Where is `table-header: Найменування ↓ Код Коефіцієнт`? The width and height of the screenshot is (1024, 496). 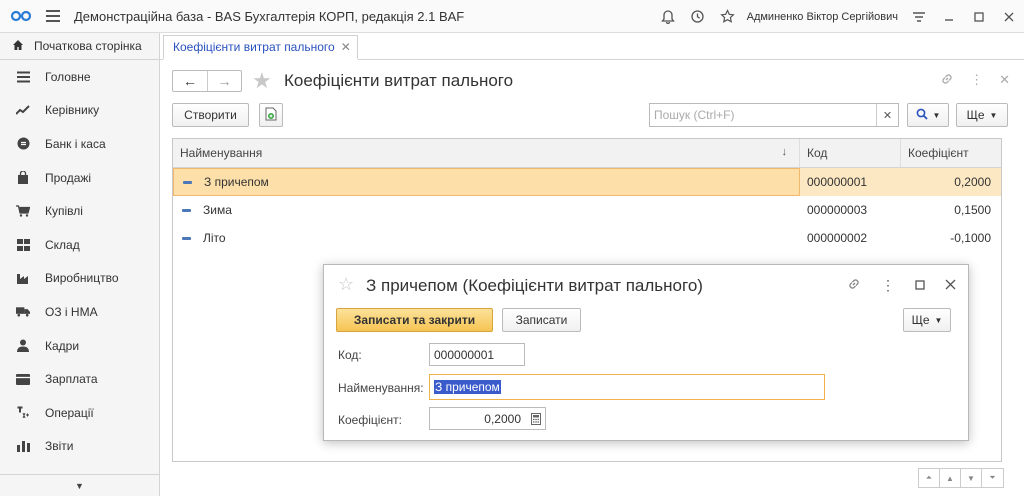 table-header: Найменування ↓ Код Коефіцієнт is located at coordinates (587, 153).